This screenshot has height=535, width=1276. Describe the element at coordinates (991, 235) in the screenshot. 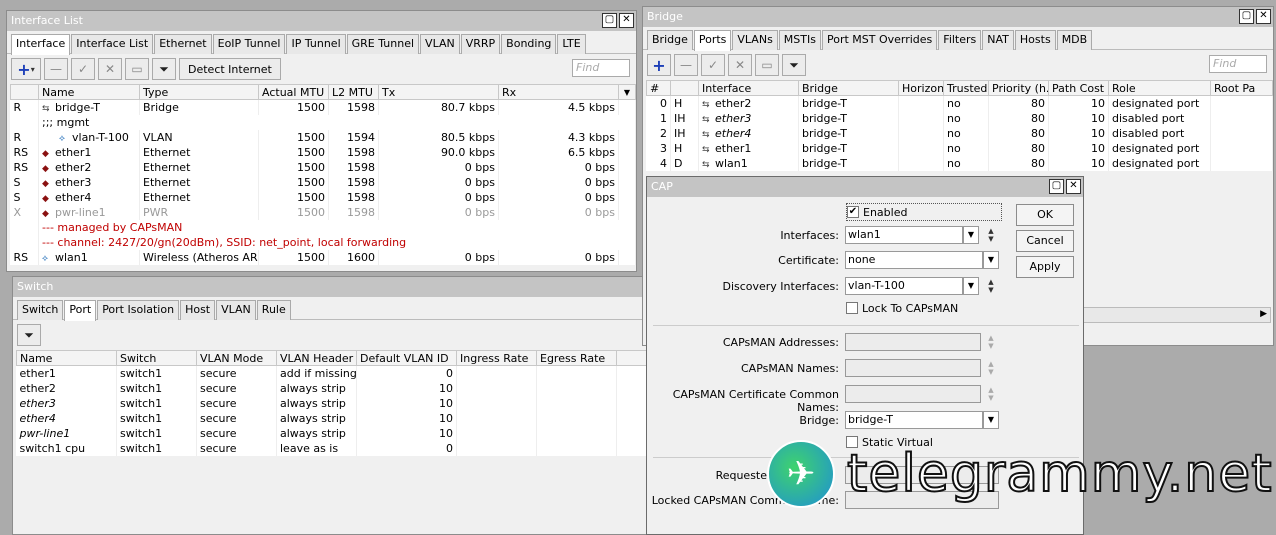

I see `interfaces-updown-icon: ▲ ▼` at that location.